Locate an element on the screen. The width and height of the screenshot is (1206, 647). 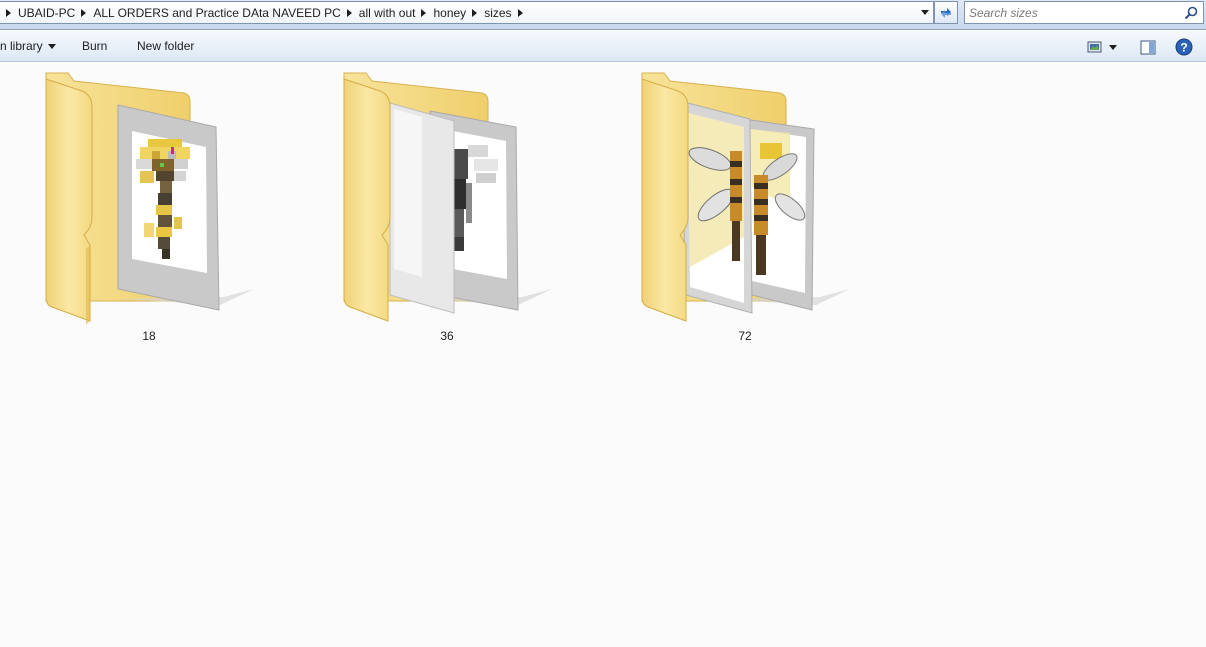
breadcrumb-item: all with out is located at coordinates (387, 13).